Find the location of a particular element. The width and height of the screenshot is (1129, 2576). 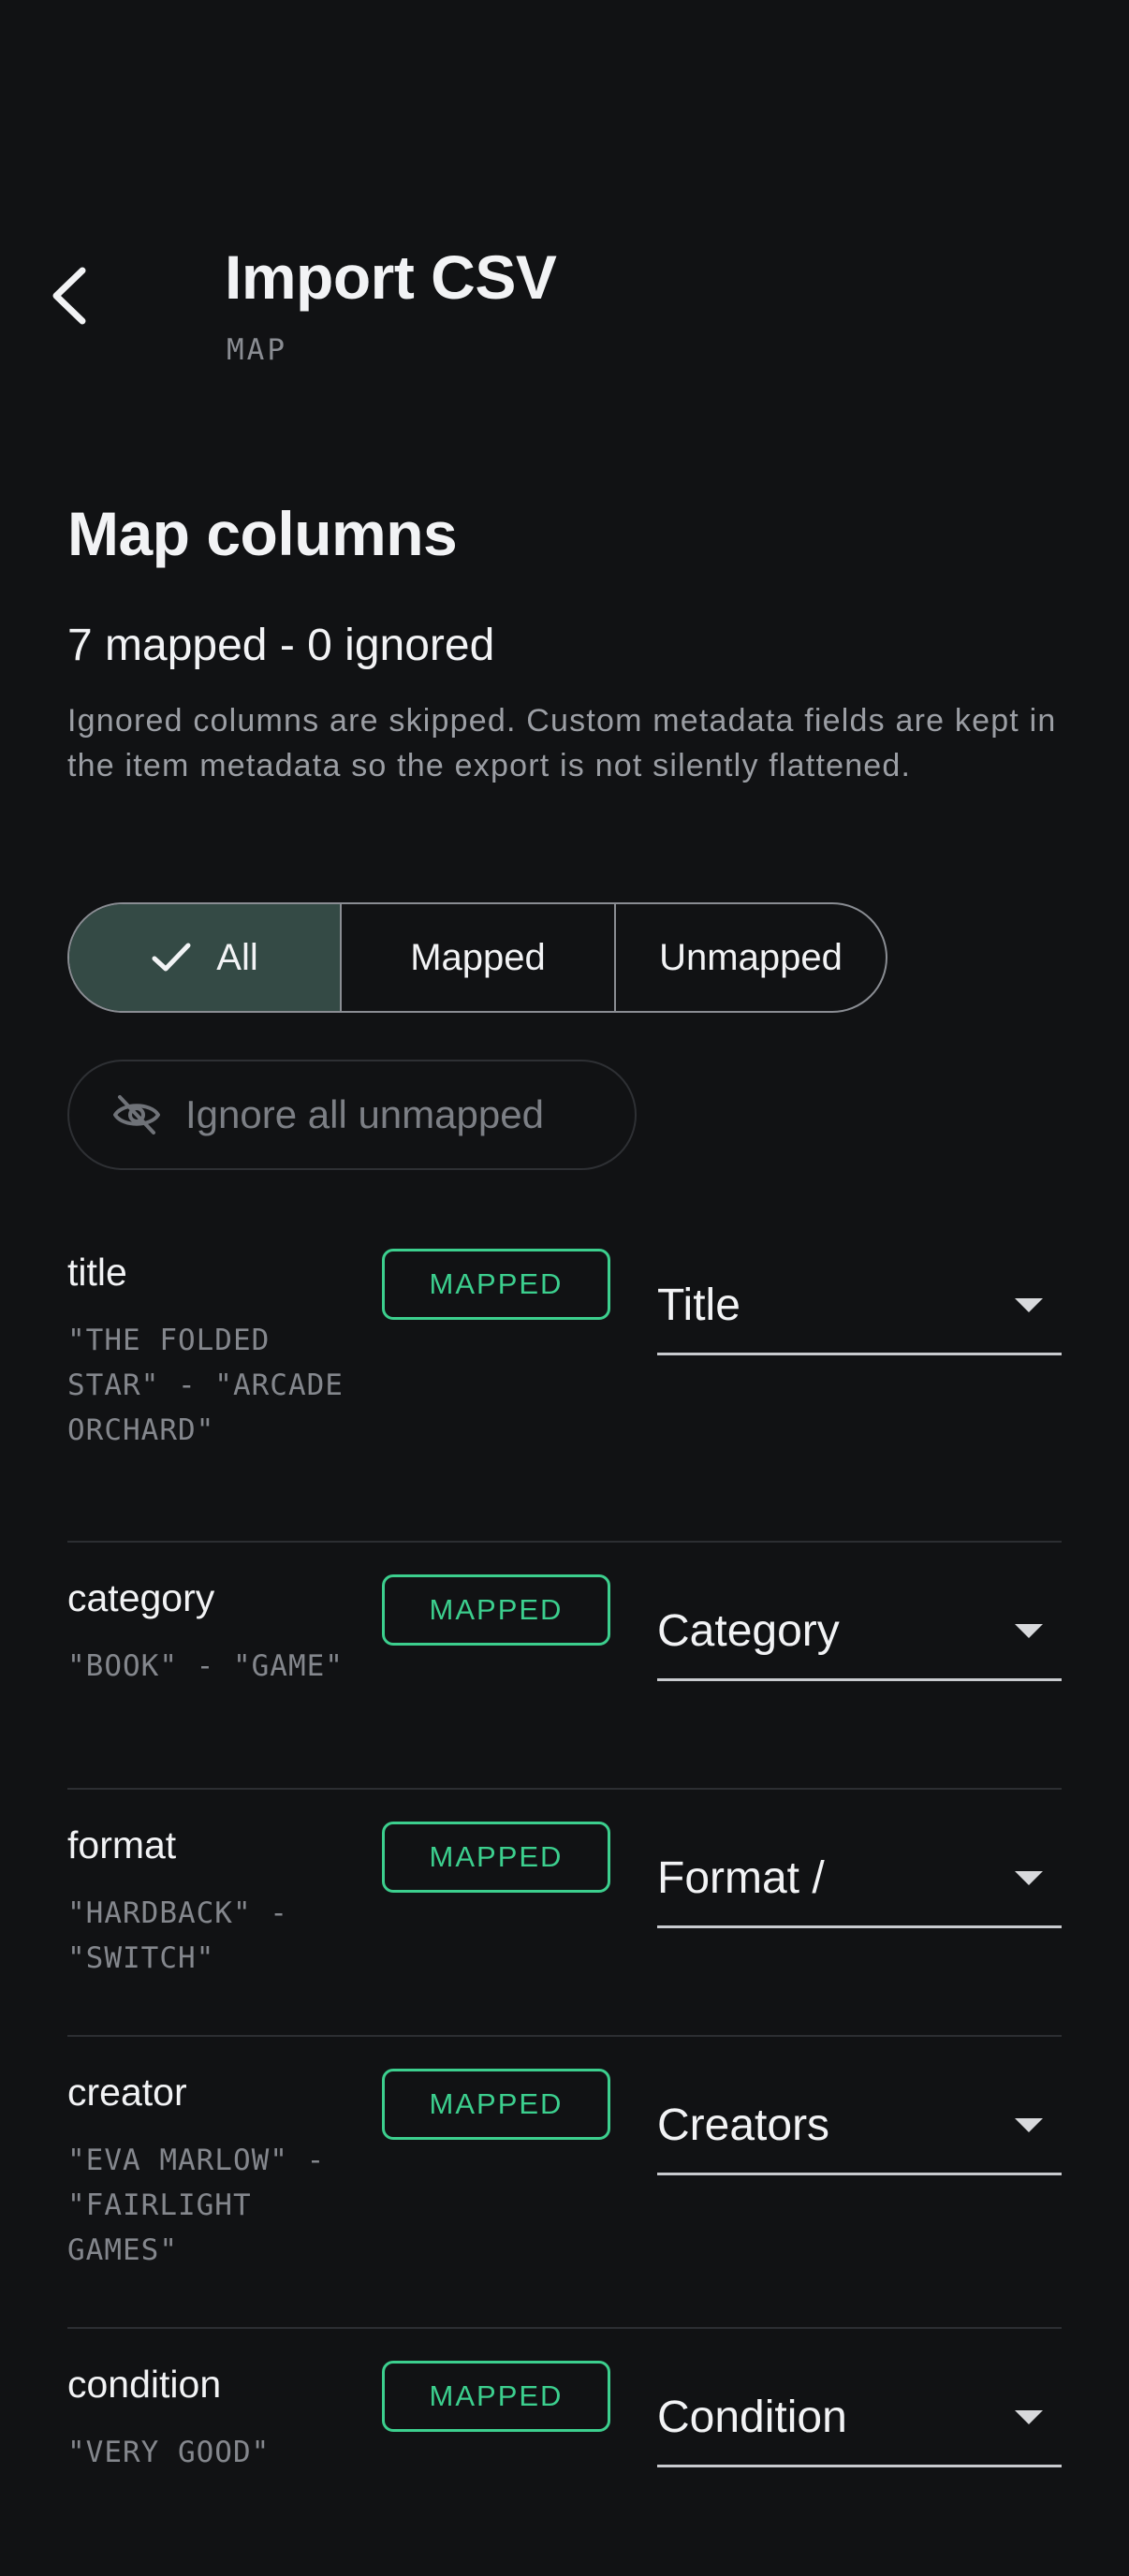

field-select: Category is located at coordinates (860, 1632).